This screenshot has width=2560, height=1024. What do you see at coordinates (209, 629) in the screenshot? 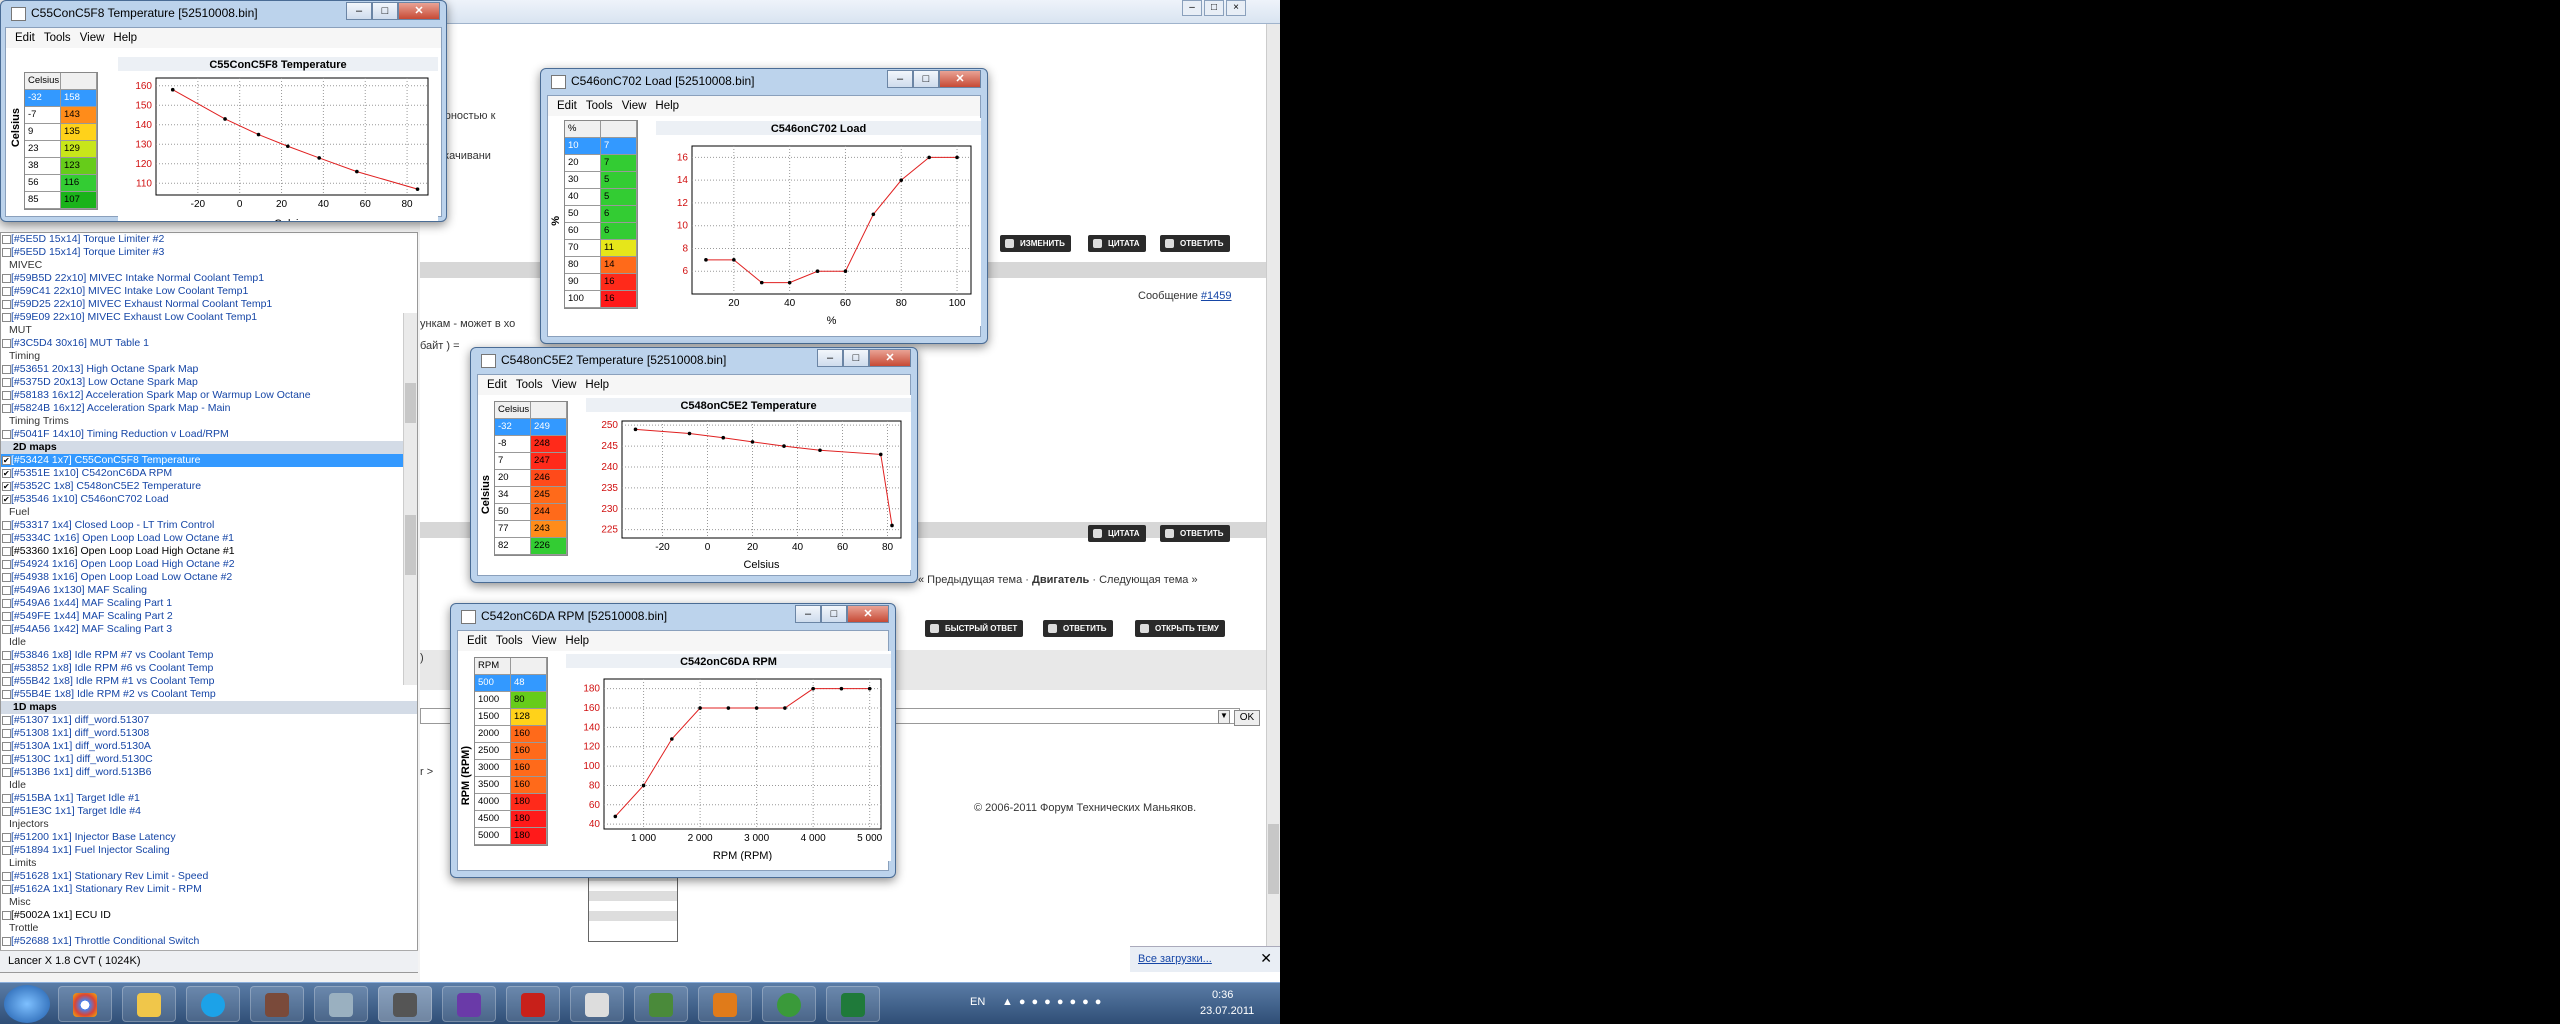
I see `tree-item: [#54A56 1x42] MAF Scaling Part 3` at bounding box center [209, 629].